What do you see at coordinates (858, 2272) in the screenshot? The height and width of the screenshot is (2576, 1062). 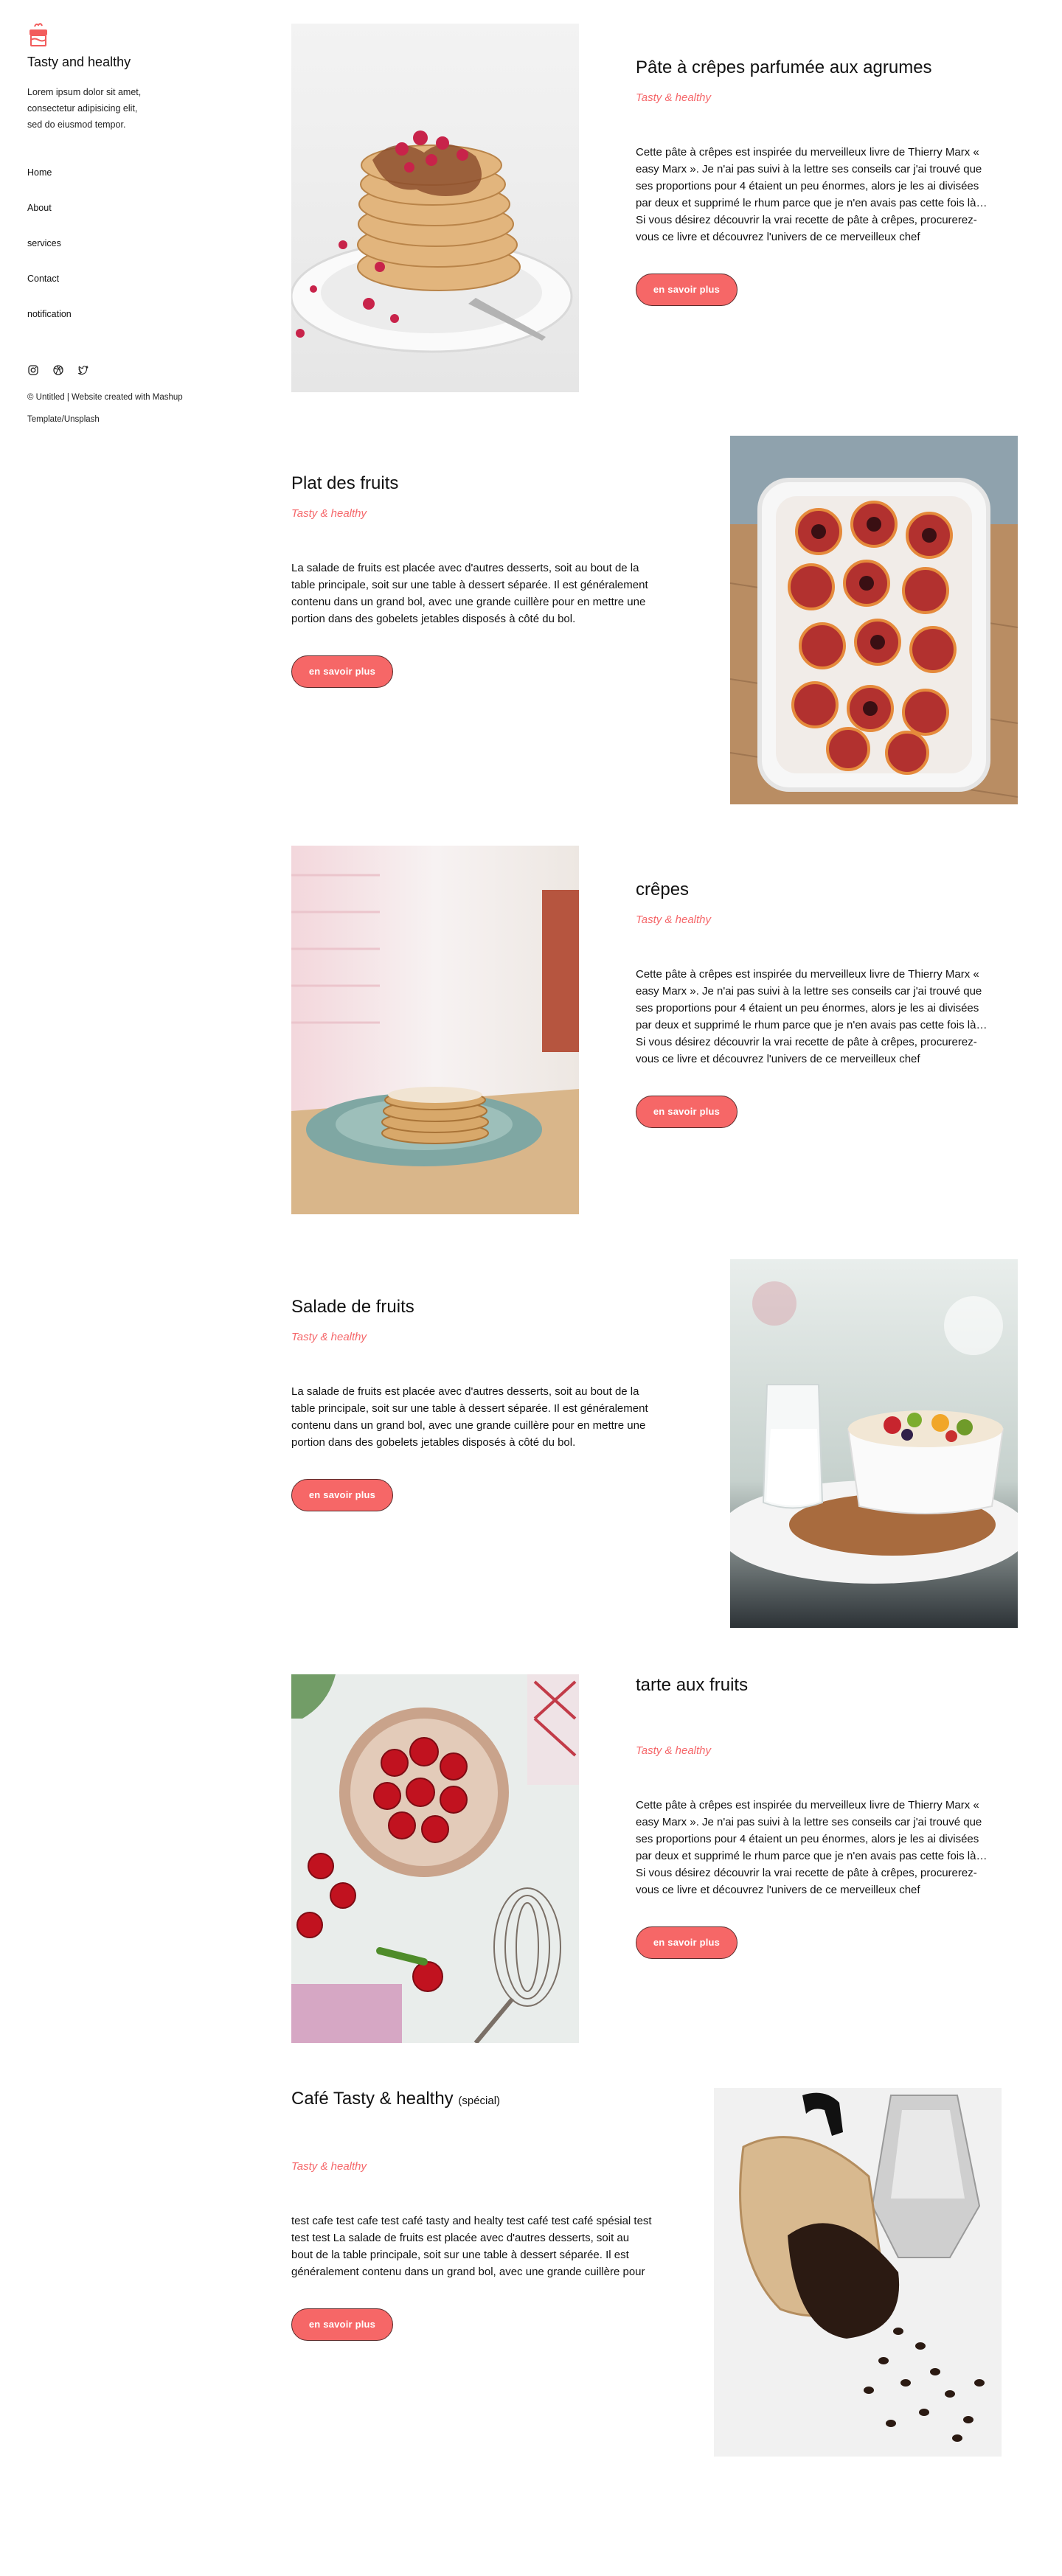 I see `post-image-coffee` at bounding box center [858, 2272].